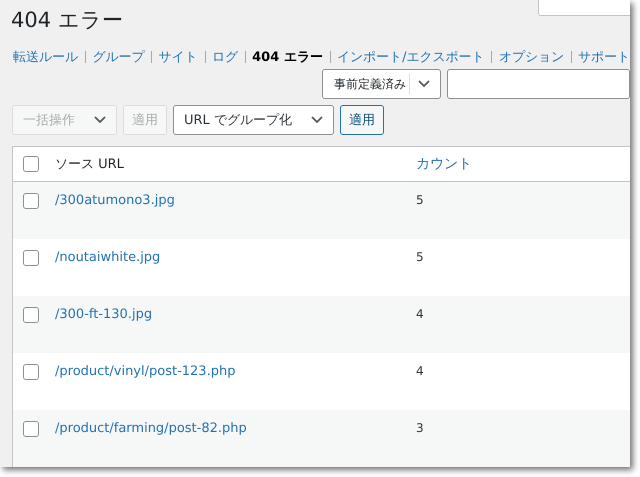 Image resolution: width=640 pixels, height=477 pixels. I want to click on nav-link: オプション, so click(531, 57).